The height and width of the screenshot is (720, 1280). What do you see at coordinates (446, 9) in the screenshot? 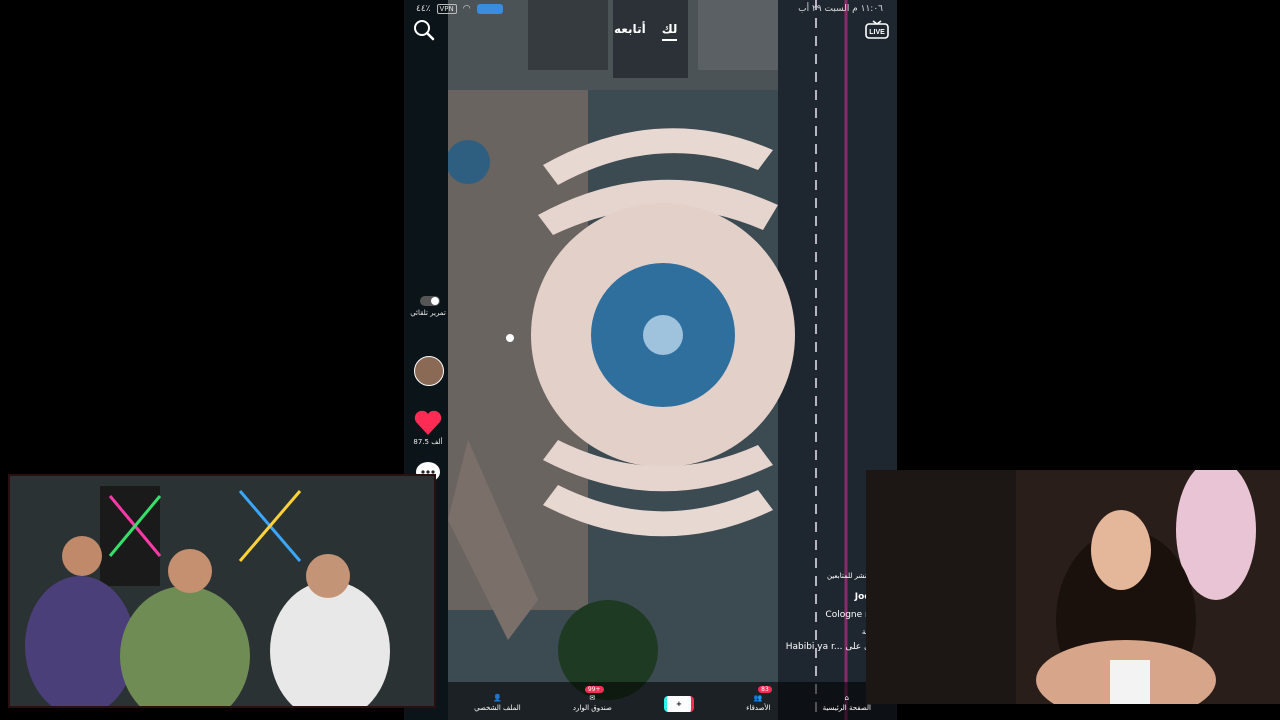
I see `vpn-indicator: VPN` at bounding box center [446, 9].